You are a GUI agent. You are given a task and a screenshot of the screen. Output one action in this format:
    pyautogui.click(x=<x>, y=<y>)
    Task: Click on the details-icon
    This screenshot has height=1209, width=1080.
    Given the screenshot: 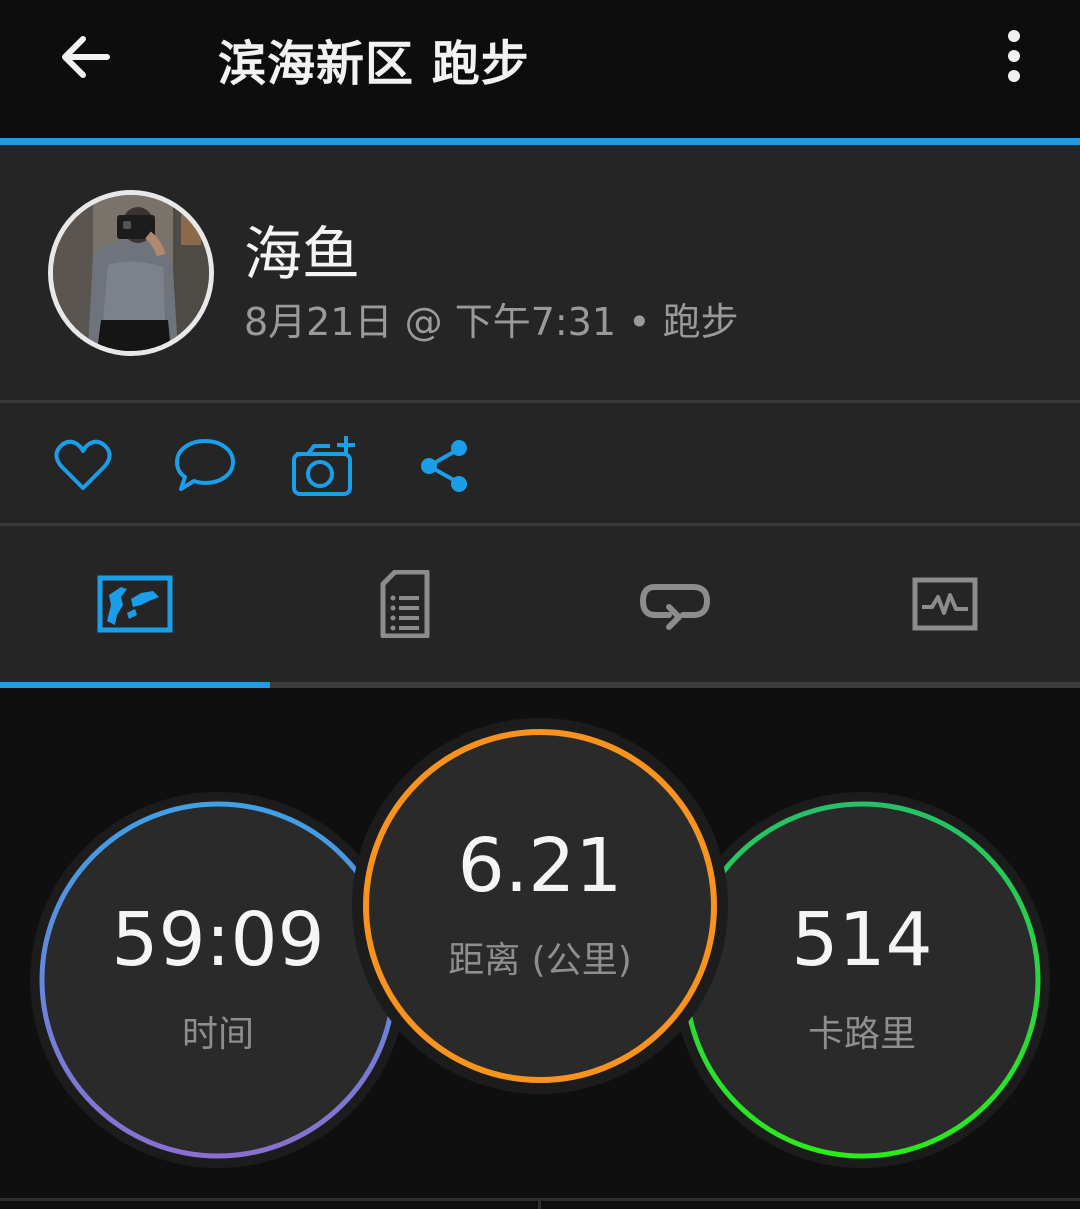 What is the action you would take?
    pyautogui.click(x=405, y=604)
    